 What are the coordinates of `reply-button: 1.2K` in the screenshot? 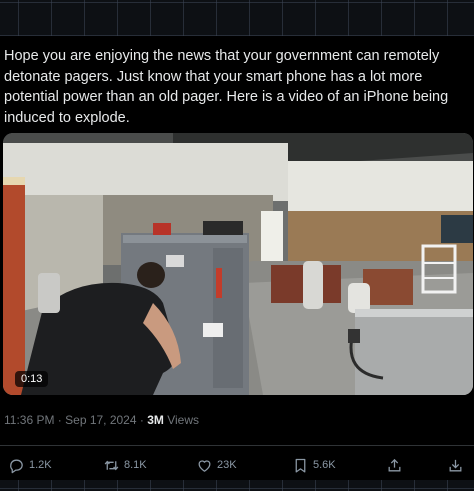 It's located at (30, 465).